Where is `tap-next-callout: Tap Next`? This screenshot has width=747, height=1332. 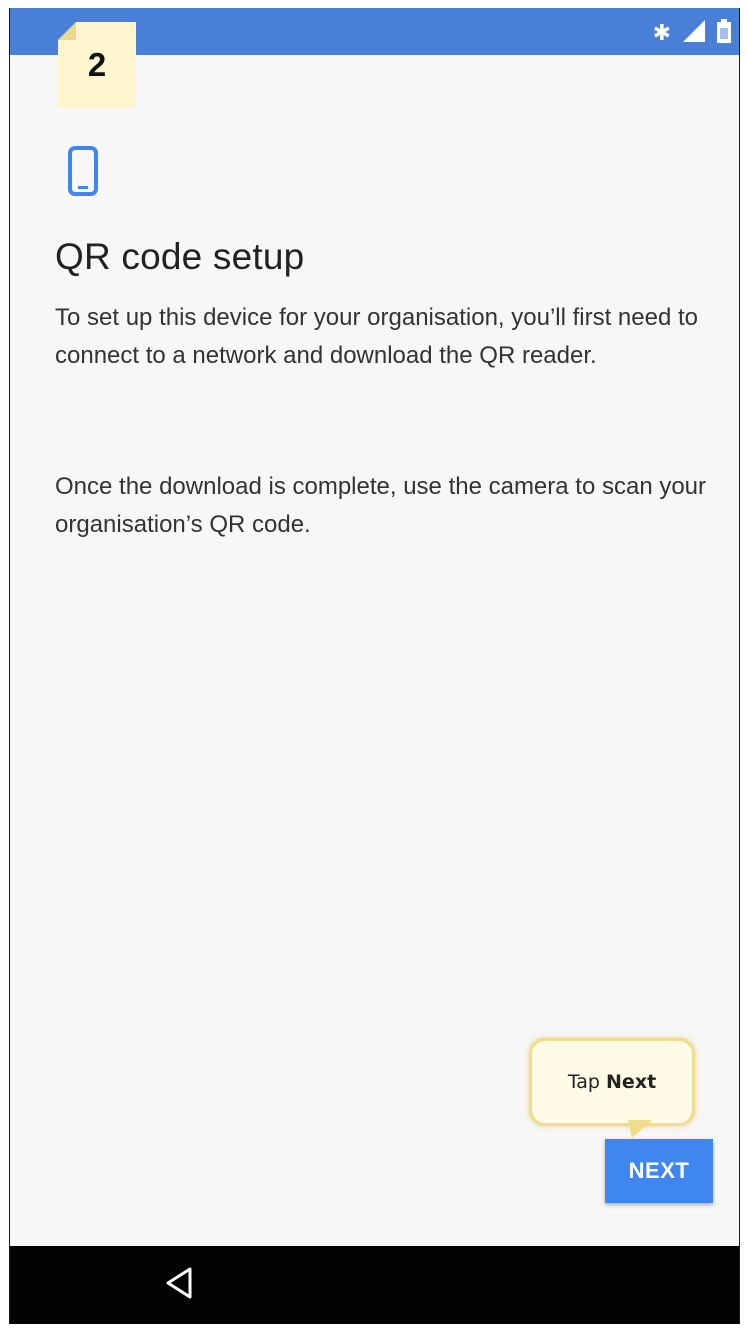 tap-next-callout: Tap Next is located at coordinates (612, 1082).